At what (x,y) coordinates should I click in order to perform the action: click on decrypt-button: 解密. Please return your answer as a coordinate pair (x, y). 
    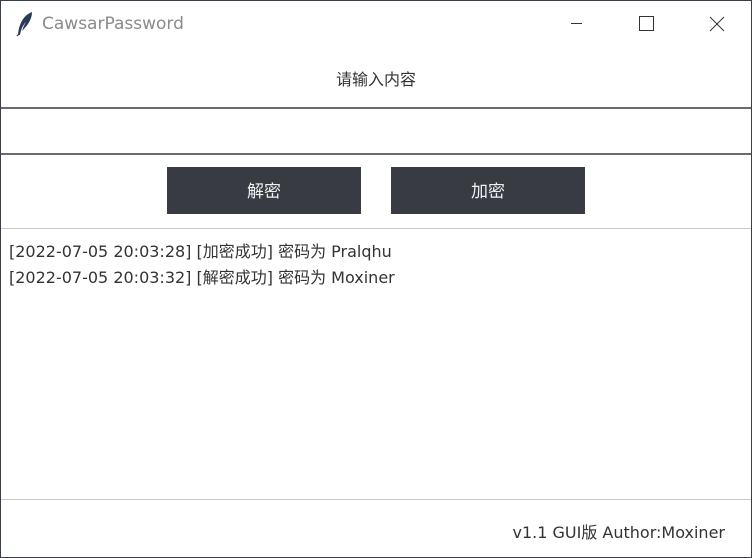
    Looking at the image, I should click on (264, 190).